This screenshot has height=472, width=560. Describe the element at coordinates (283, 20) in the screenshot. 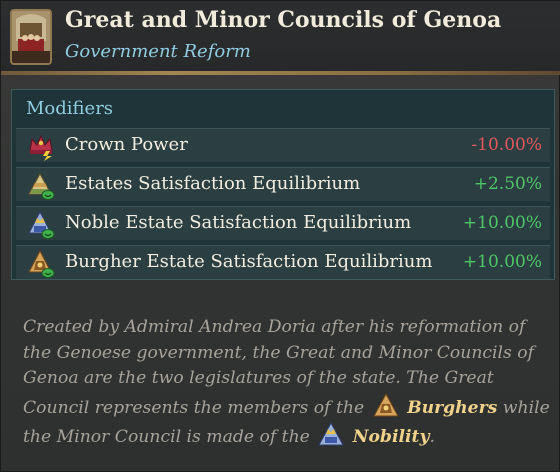

I see `reform-title: Great and Minor Councils of Genoa` at that location.